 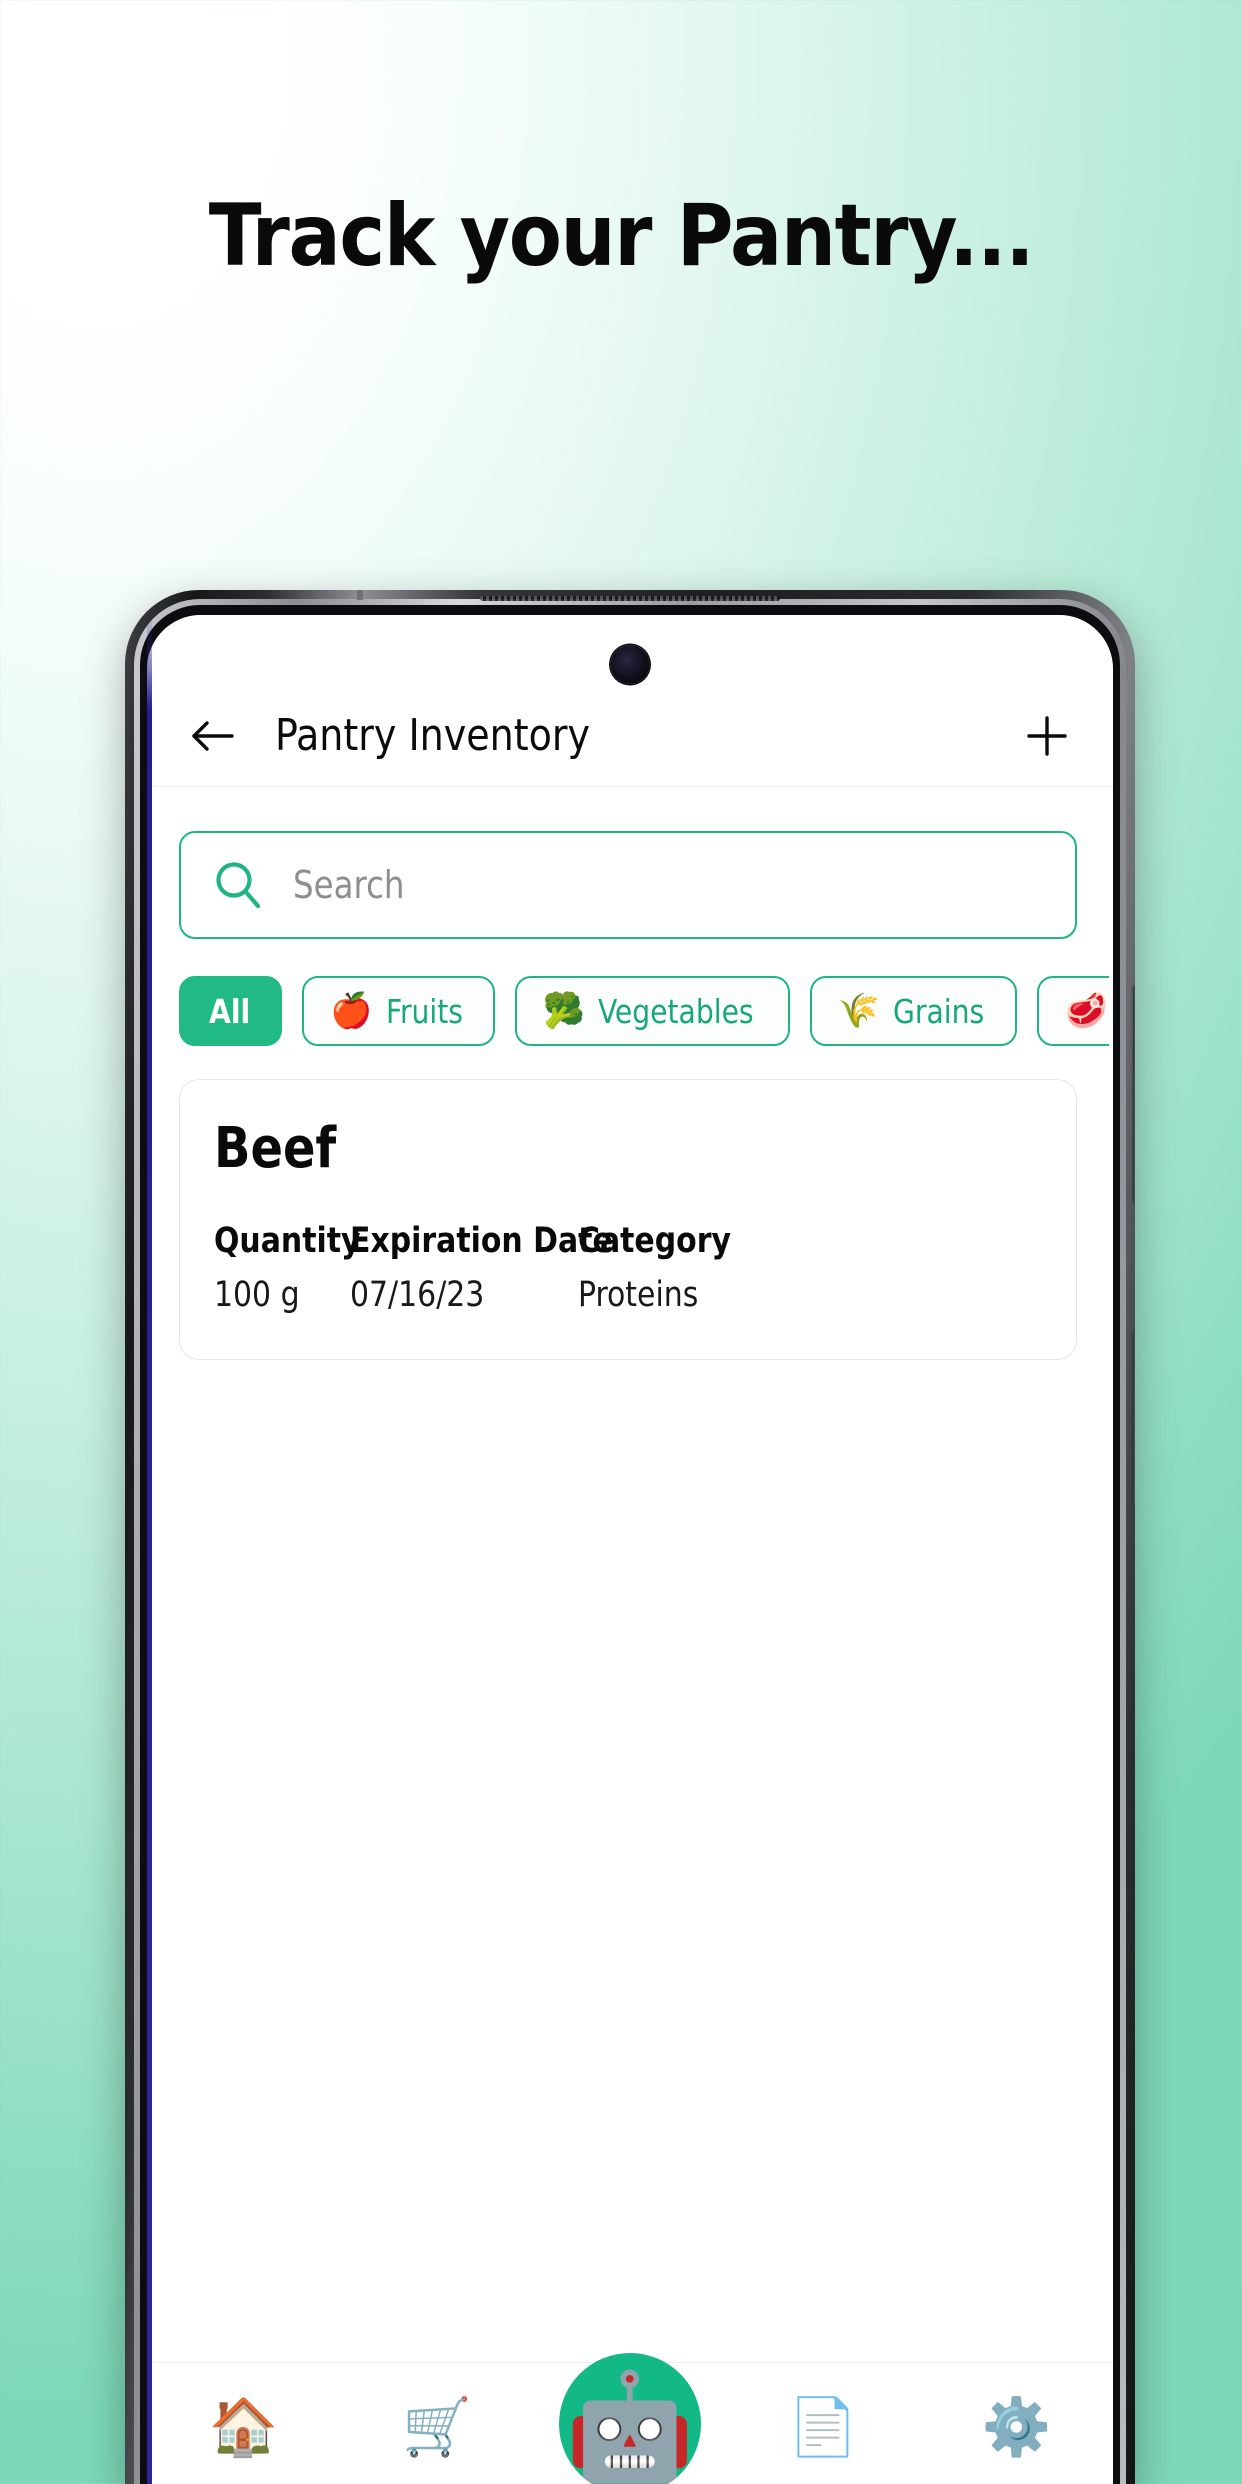 I want to click on nav-item-settings: ⚙️, so click(x=1016, y=2423).